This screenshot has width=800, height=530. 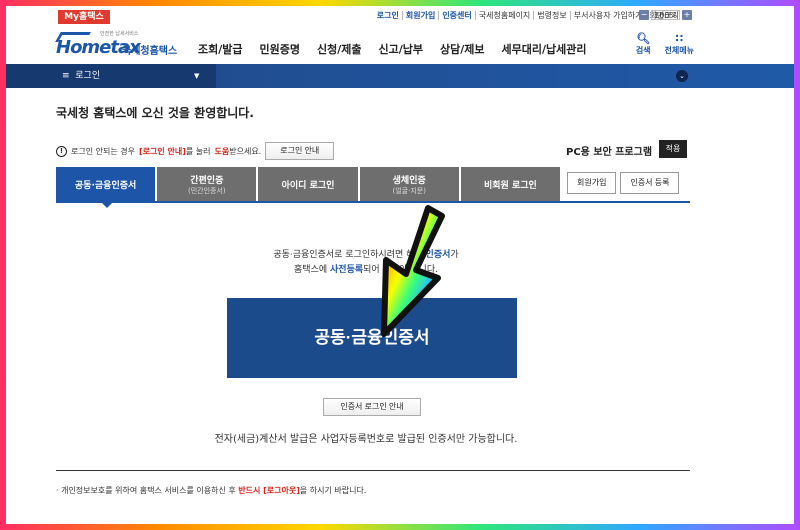 I want to click on nav-item-apply: 신청/제출, so click(x=339, y=49).